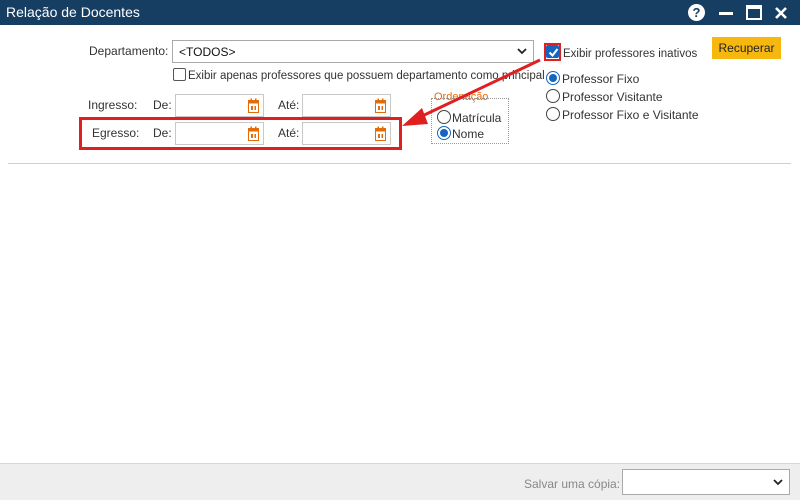  I want to click on ingresso-ate-label: Até:, so click(289, 105).